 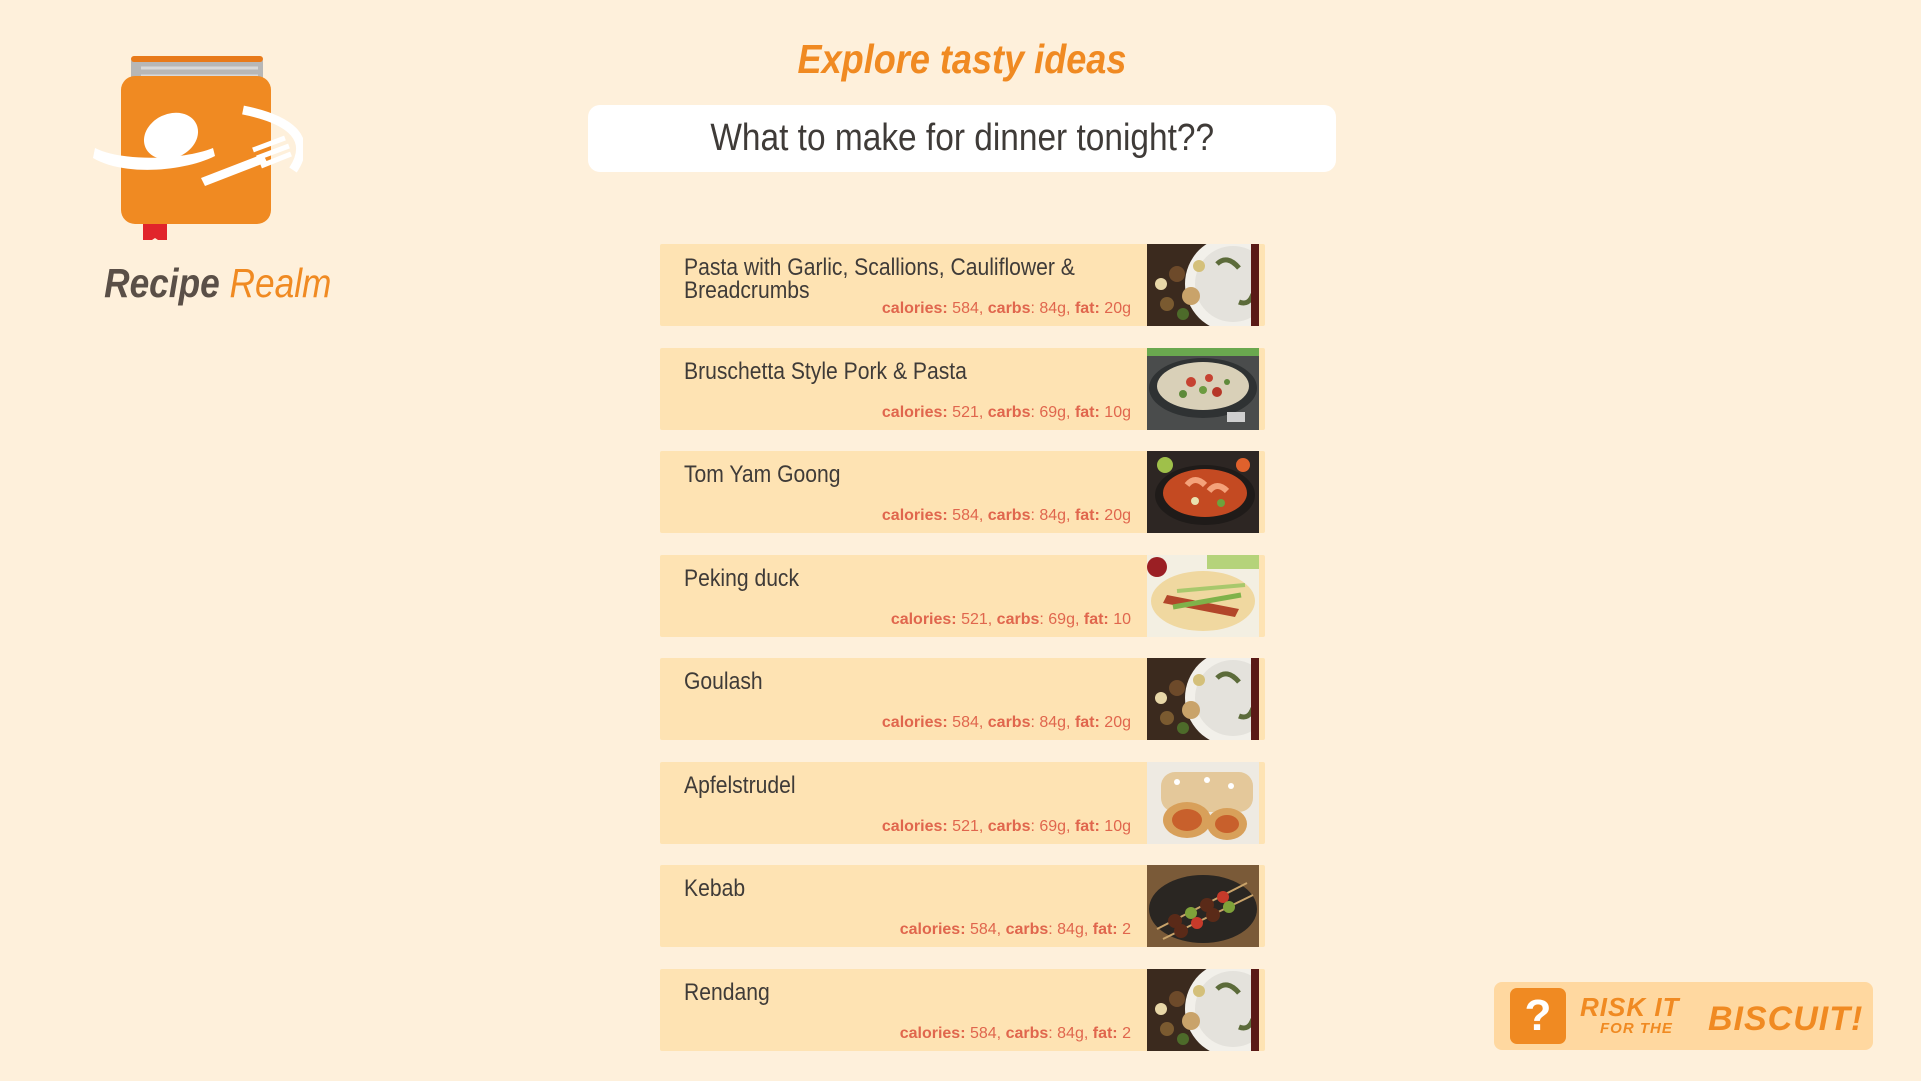 What do you see at coordinates (723, 681) in the screenshot?
I see `recipe-name: Goulash` at bounding box center [723, 681].